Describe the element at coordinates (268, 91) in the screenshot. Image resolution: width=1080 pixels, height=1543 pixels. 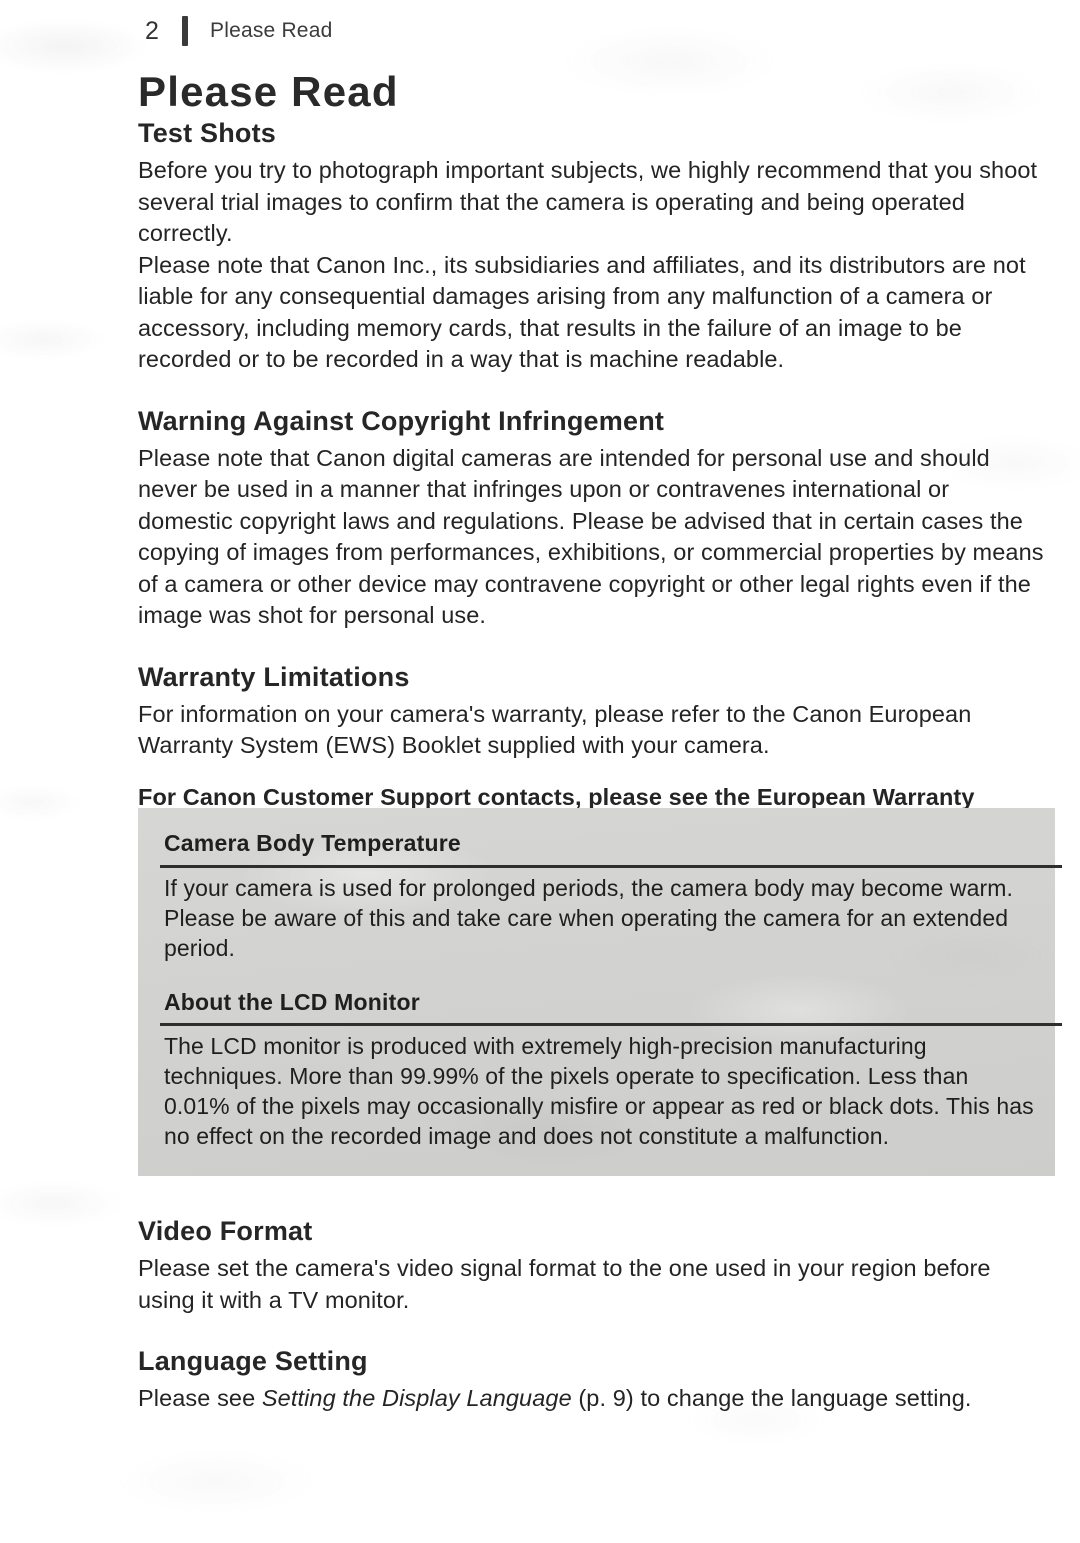
I see `page-title: Please Read` at that location.